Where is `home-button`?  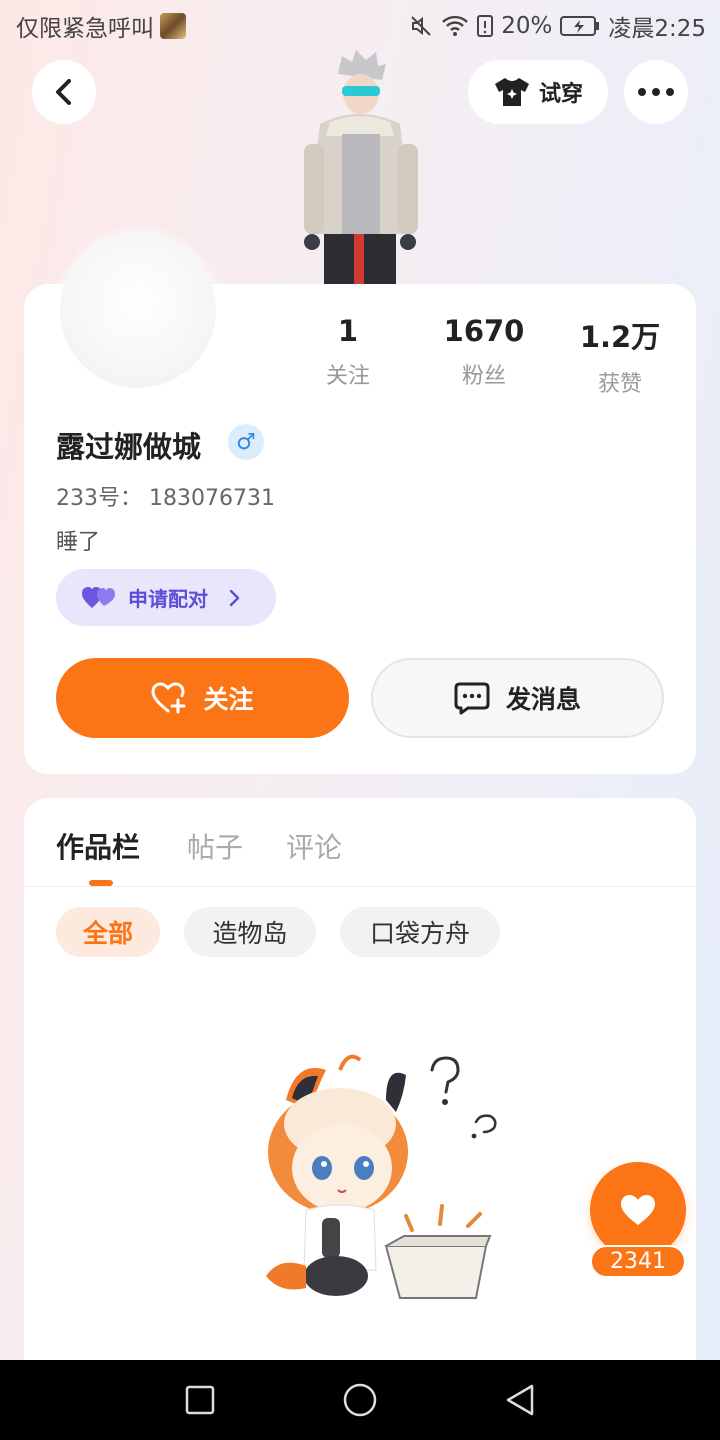 home-button is located at coordinates (360, 1400).